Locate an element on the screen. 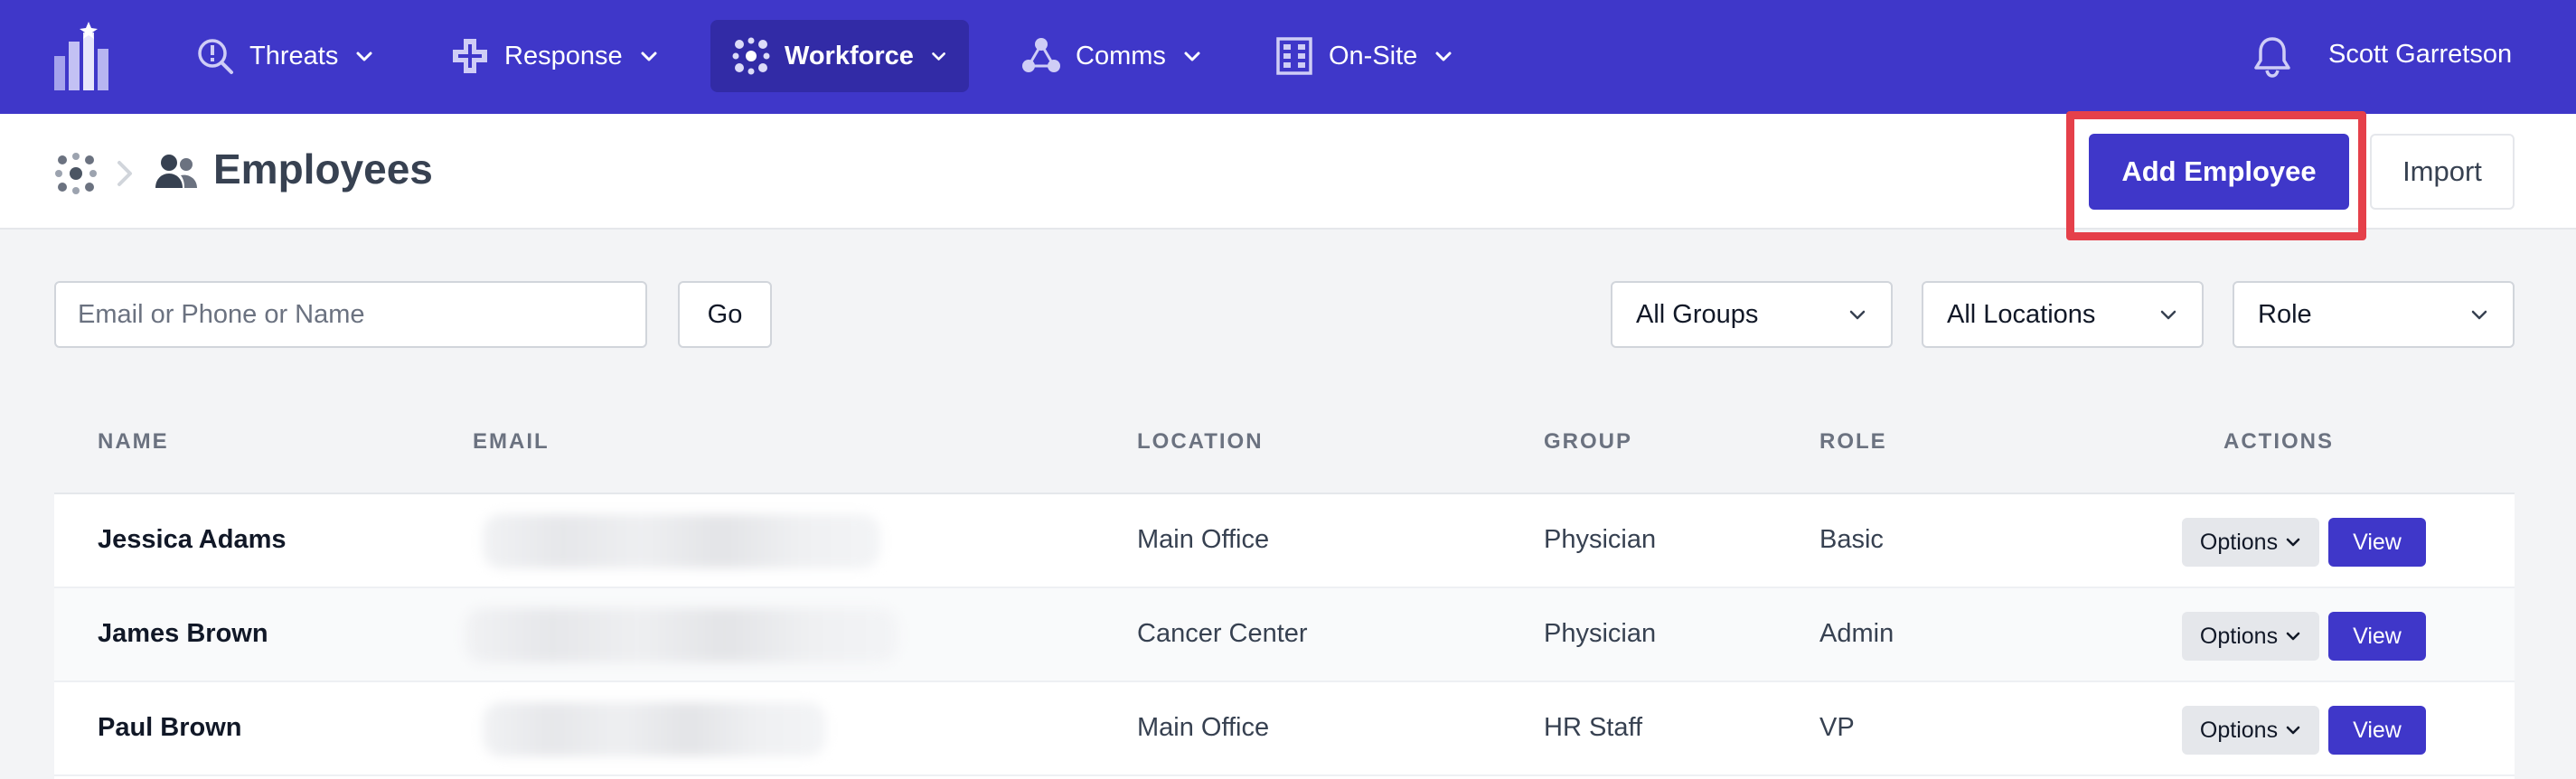 This screenshot has width=2576, height=779. building-icon is located at coordinates (1294, 56).